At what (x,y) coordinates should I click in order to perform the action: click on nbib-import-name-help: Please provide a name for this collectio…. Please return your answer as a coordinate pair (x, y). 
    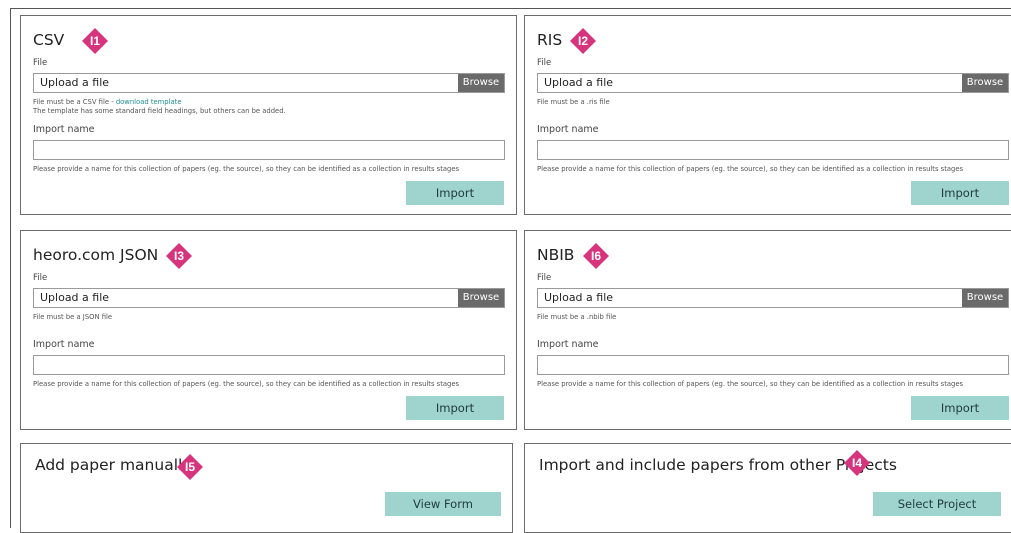
    Looking at the image, I should click on (750, 384).